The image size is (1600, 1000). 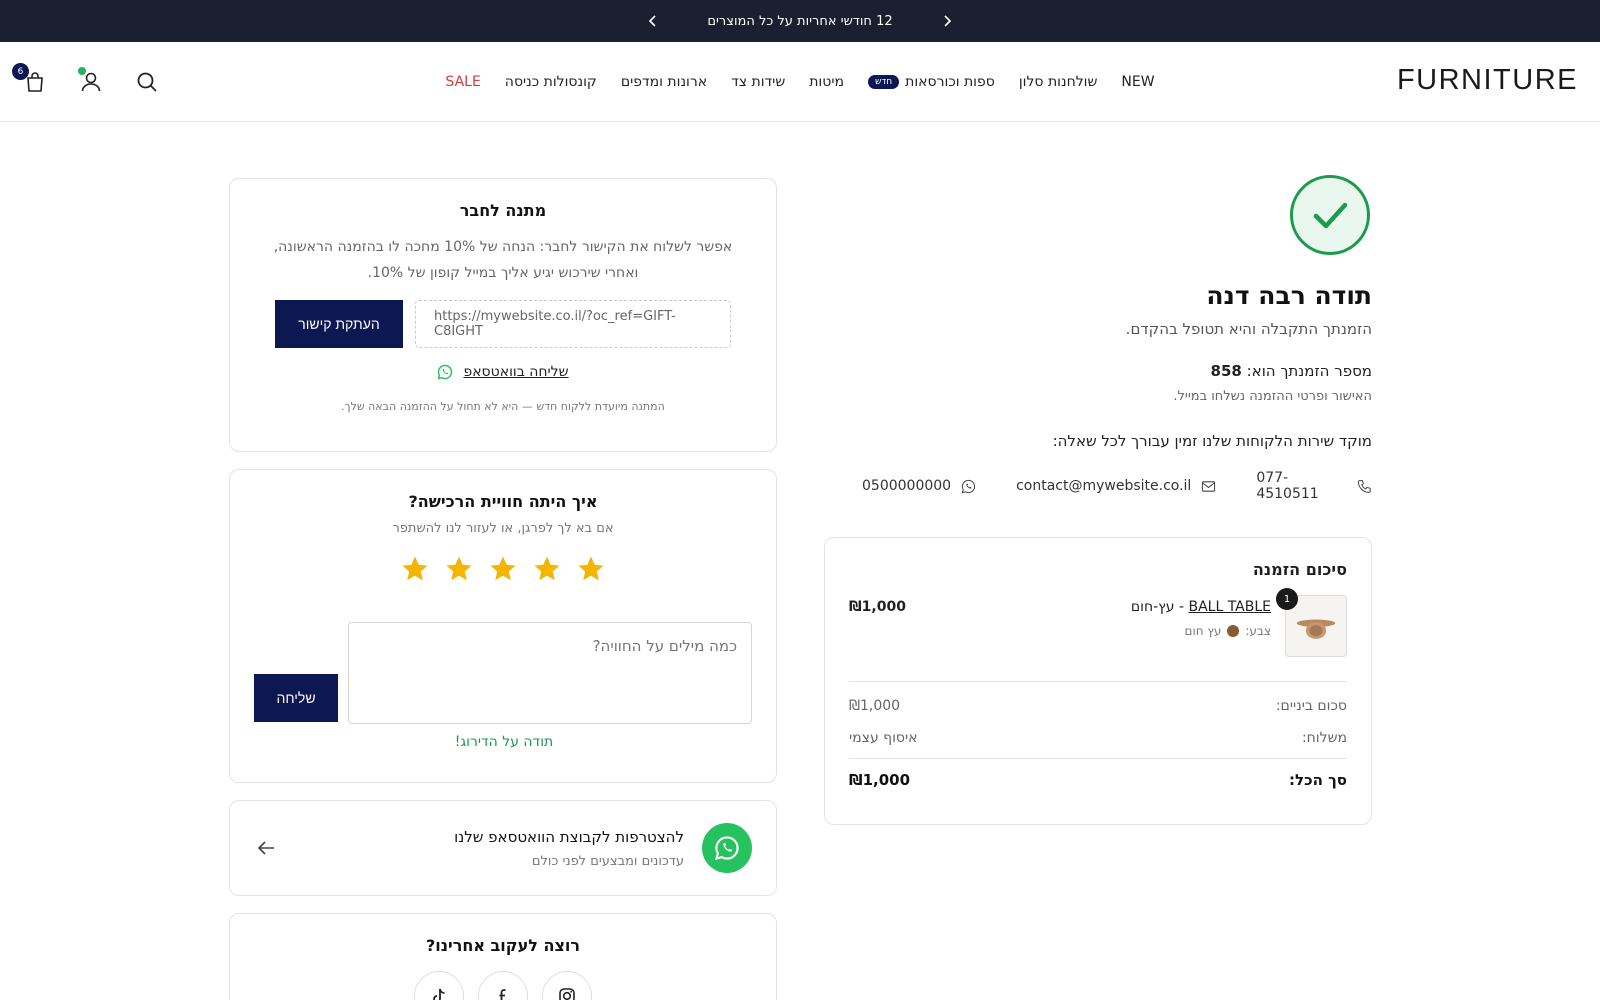 What do you see at coordinates (1287, 486) in the screenshot?
I see `phone-number: 077-4510511` at bounding box center [1287, 486].